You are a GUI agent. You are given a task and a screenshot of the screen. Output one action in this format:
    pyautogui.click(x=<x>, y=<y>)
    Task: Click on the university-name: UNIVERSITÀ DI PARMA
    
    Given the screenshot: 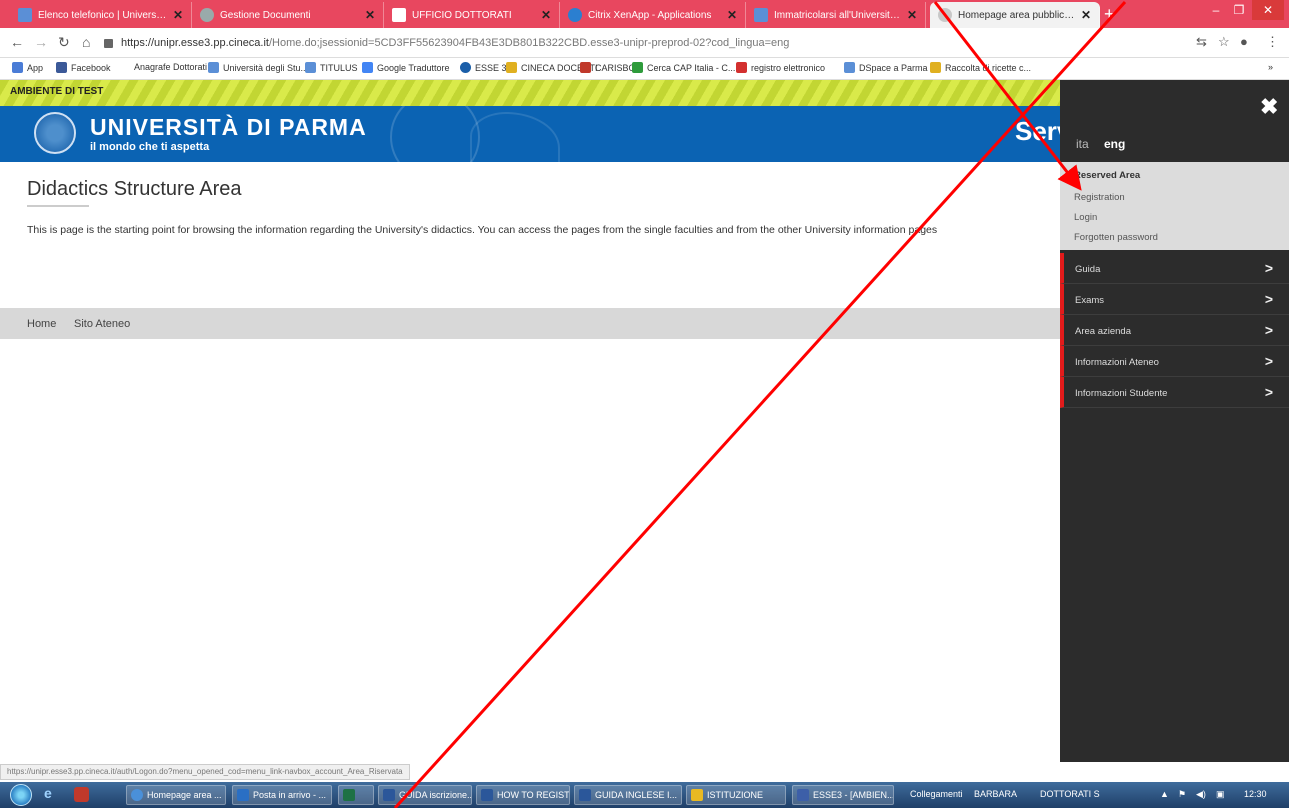 What is the action you would take?
    pyautogui.click(x=228, y=127)
    